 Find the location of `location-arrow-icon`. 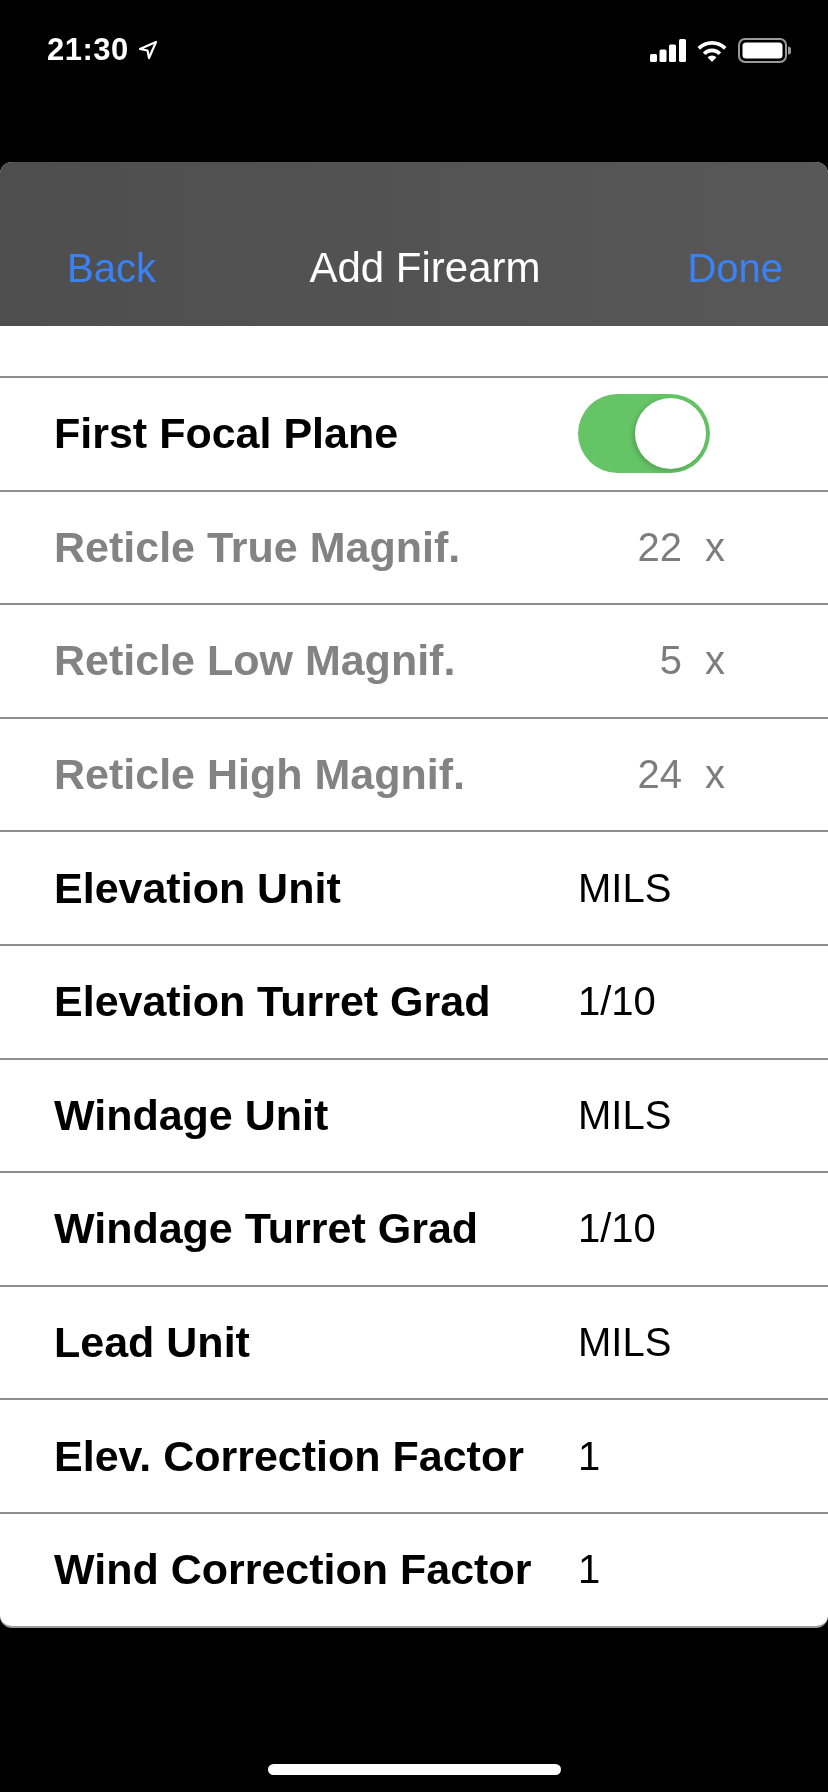

location-arrow-icon is located at coordinates (147, 50).